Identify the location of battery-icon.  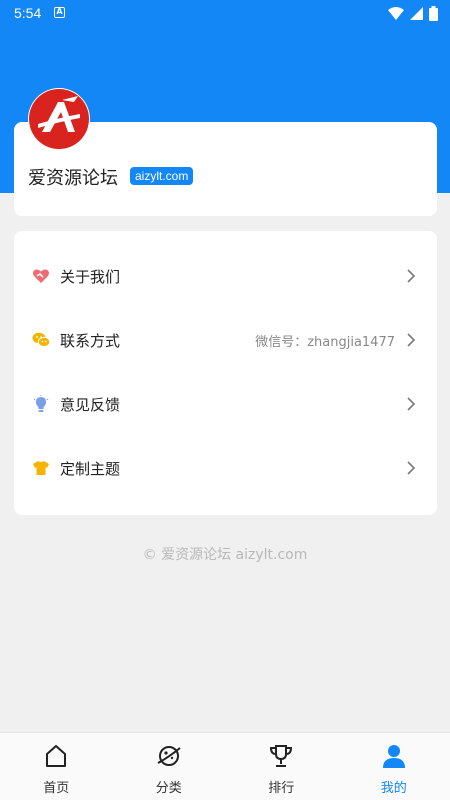
(433, 13).